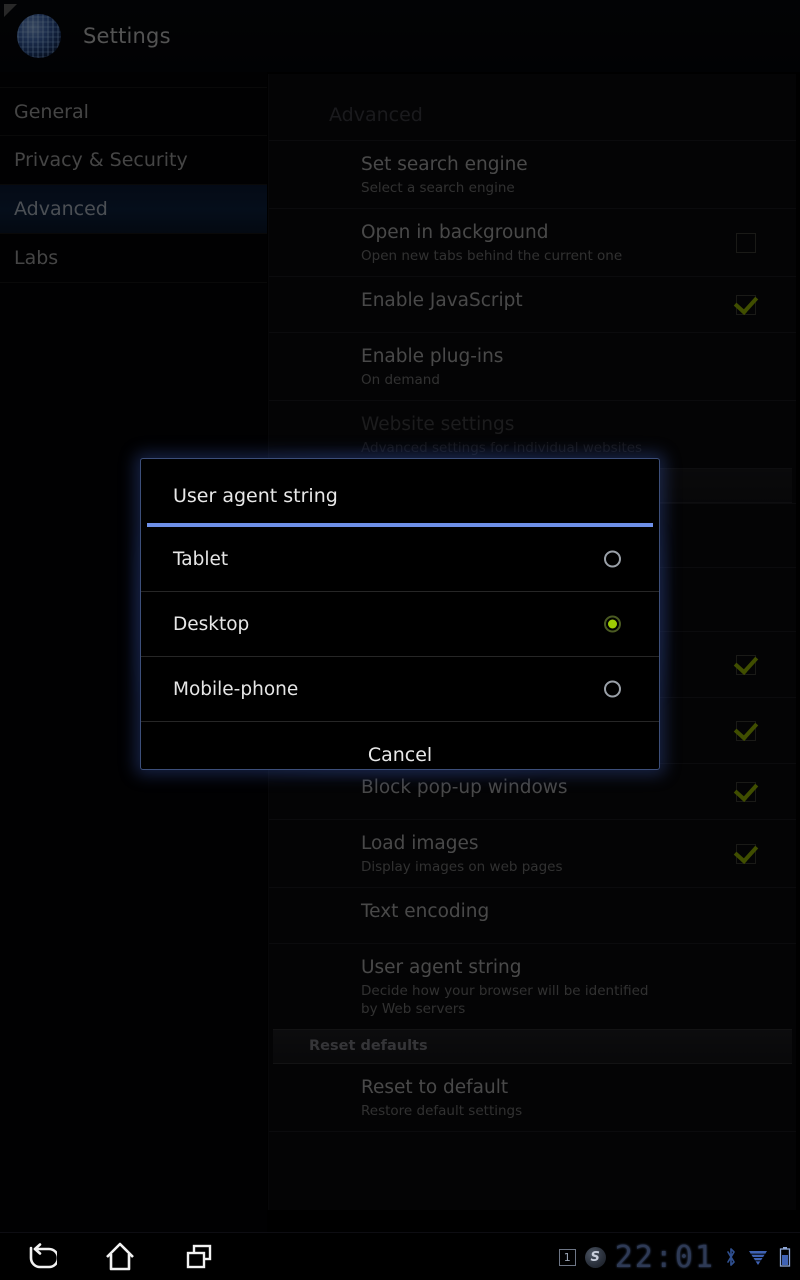  What do you see at coordinates (595, 1257) in the screenshot?
I see `skype-icon: S` at bounding box center [595, 1257].